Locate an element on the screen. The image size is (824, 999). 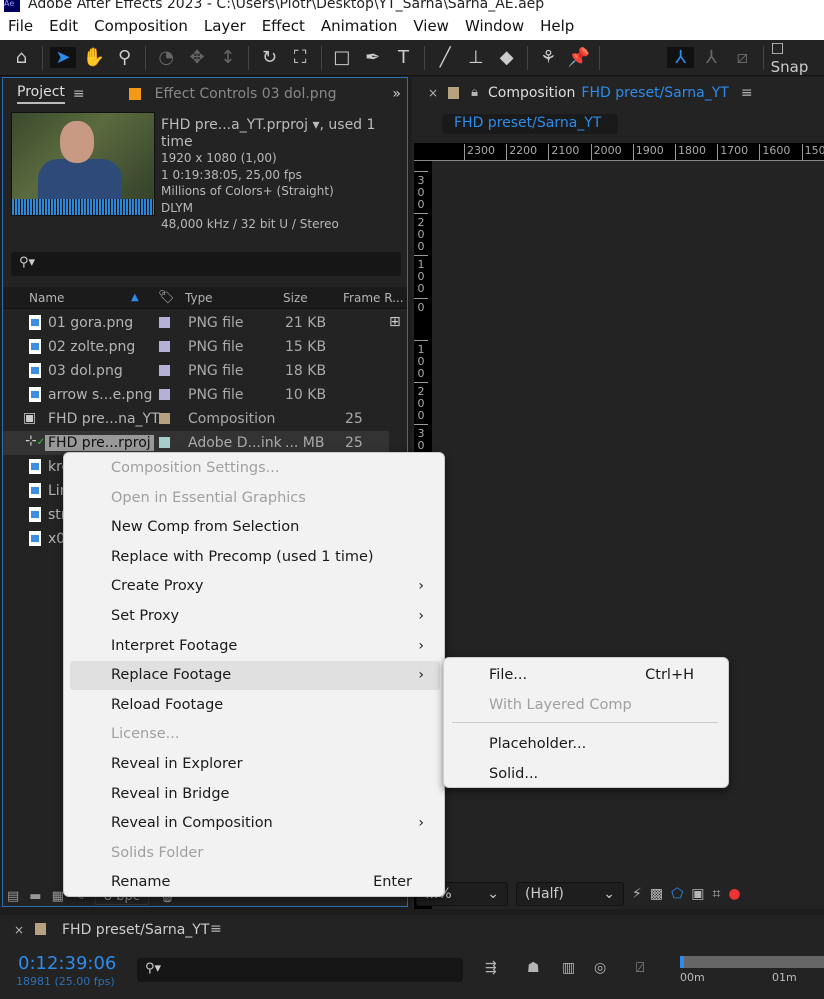
work-area-bar is located at coordinates (752, 962).